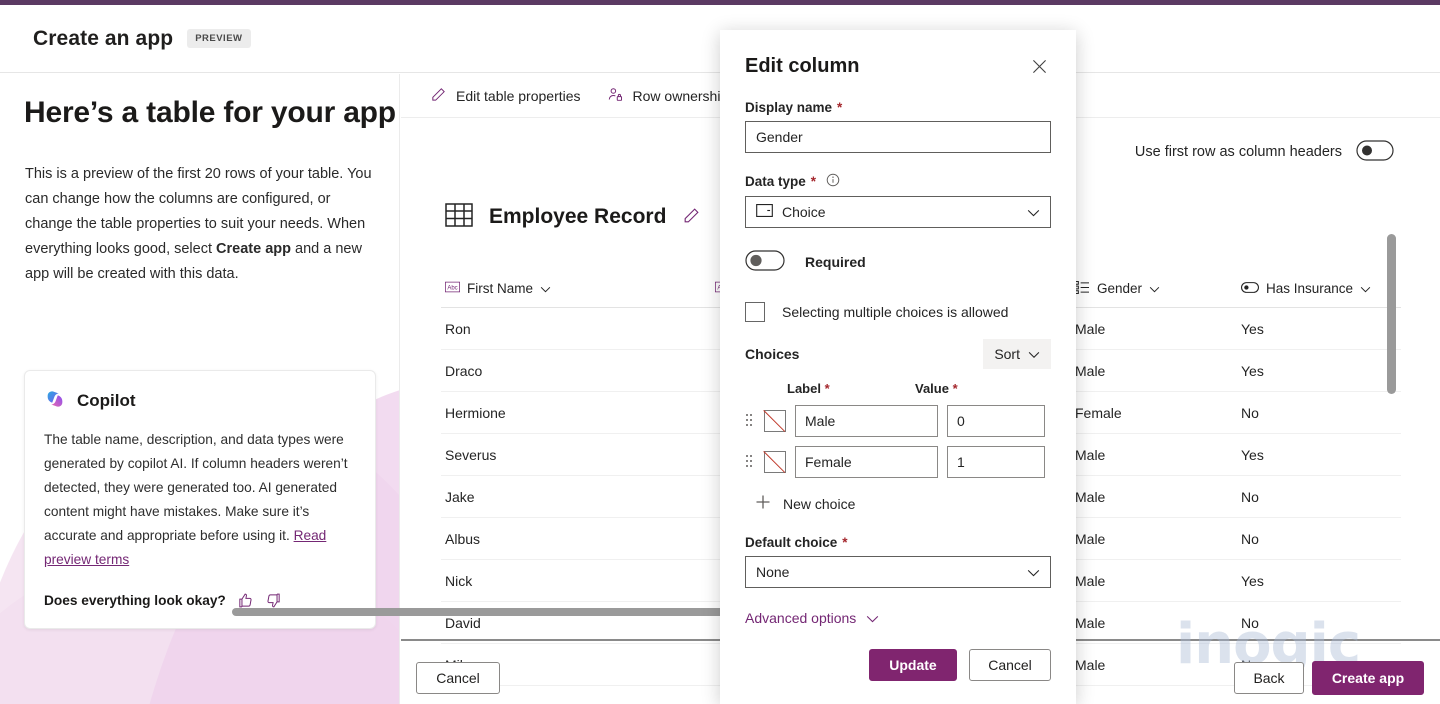 This screenshot has width=1440, height=704. What do you see at coordinates (438, 96) in the screenshot?
I see `pencil-icon` at bounding box center [438, 96].